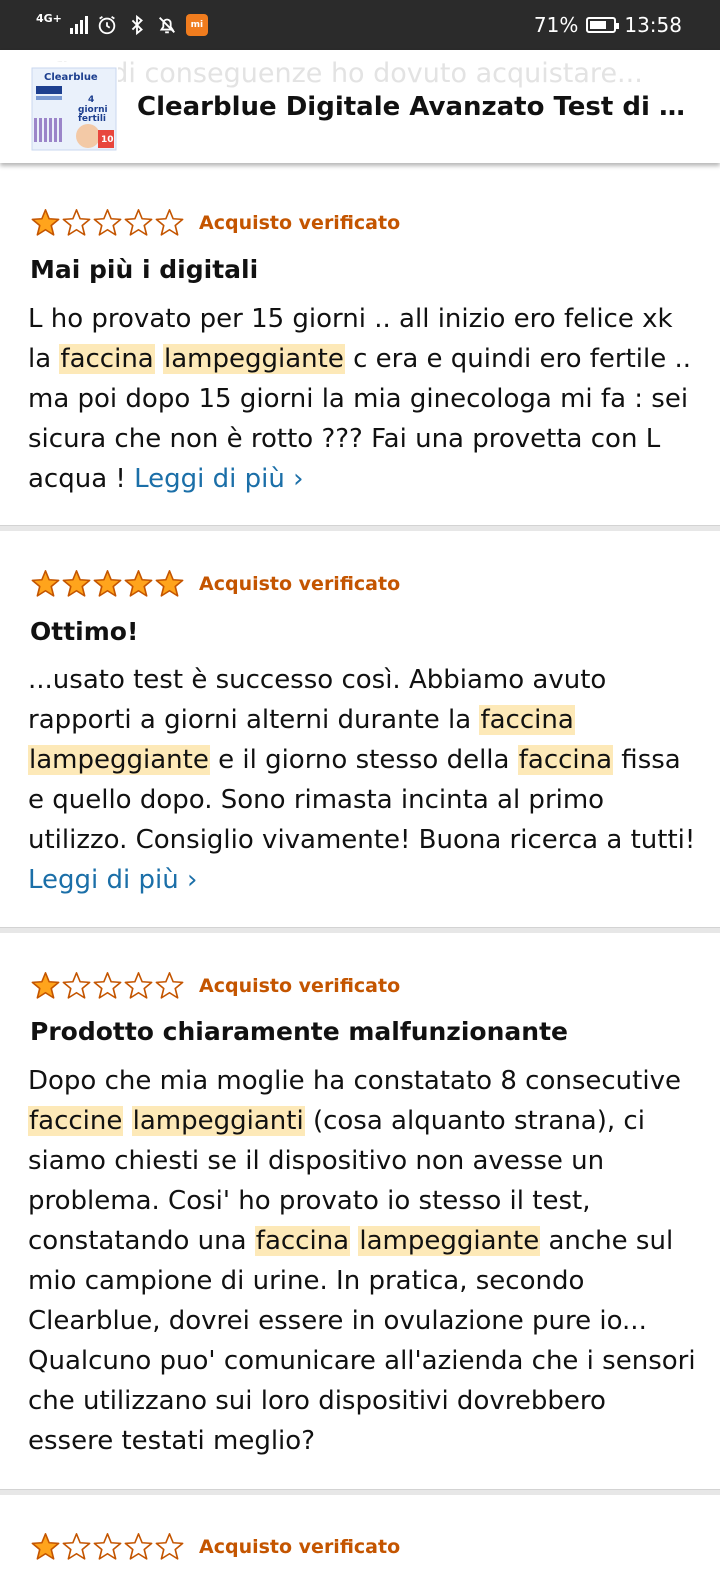 The image size is (720, 1575). Describe the element at coordinates (122, 25) in the screenshot. I see `status-left: 4G+ mi` at that location.